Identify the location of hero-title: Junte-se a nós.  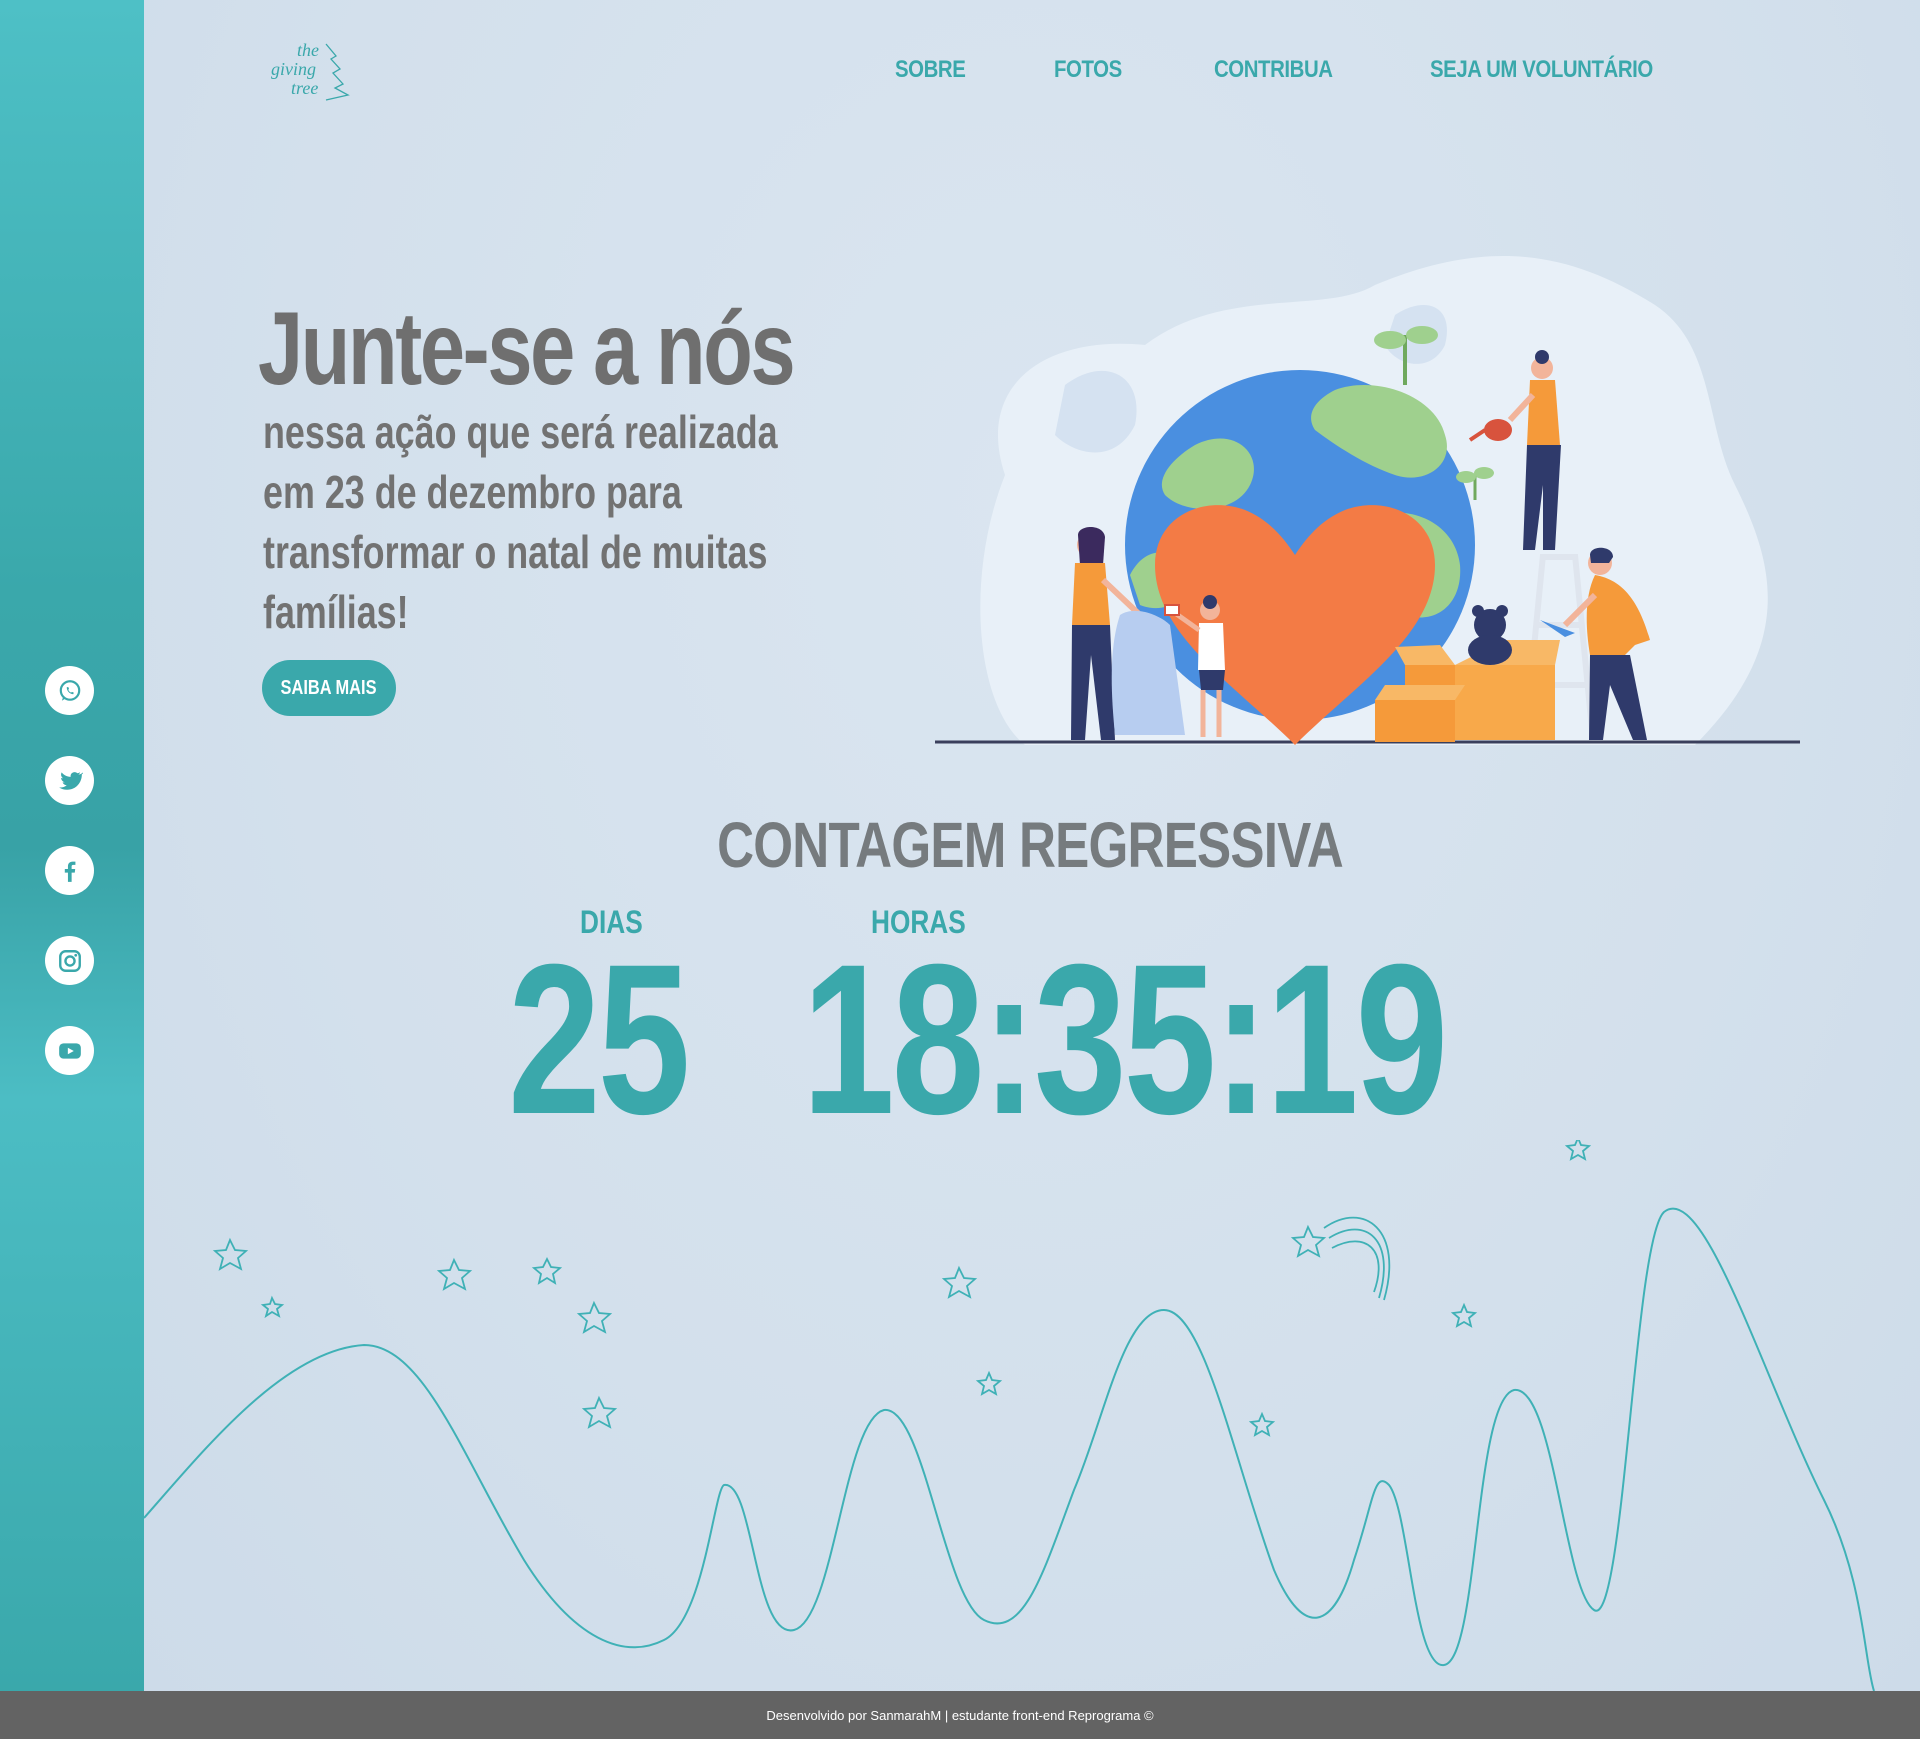
(527, 349).